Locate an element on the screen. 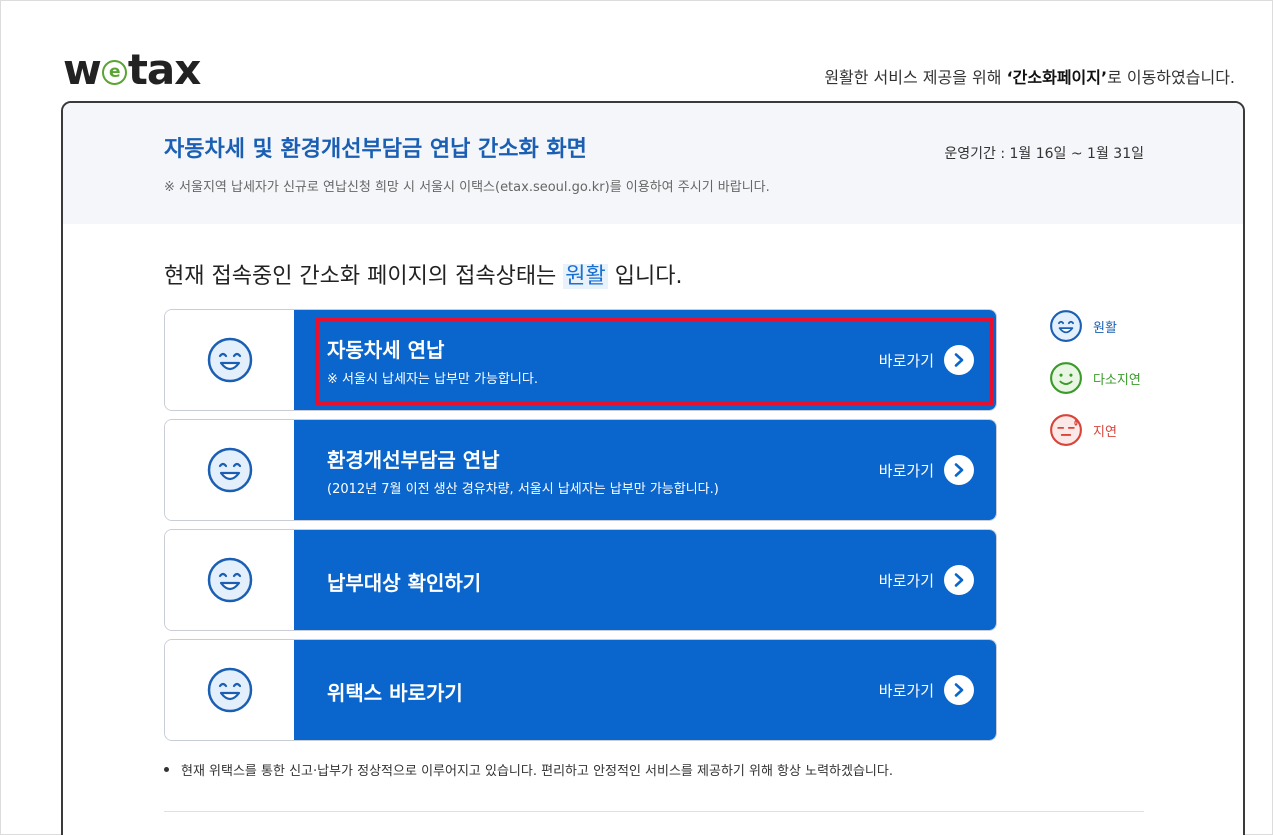  legend-label: 지연 is located at coordinates (1105, 432).